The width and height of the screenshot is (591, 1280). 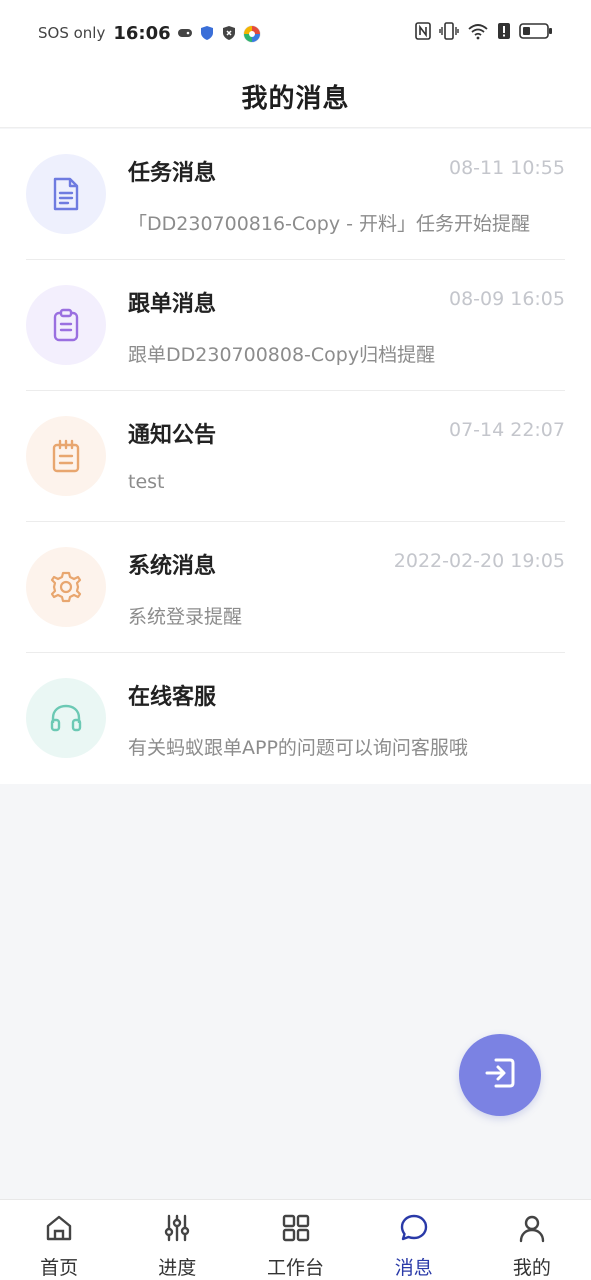 I want to click on tab-label: 首页, so click(x=59, y=1268).